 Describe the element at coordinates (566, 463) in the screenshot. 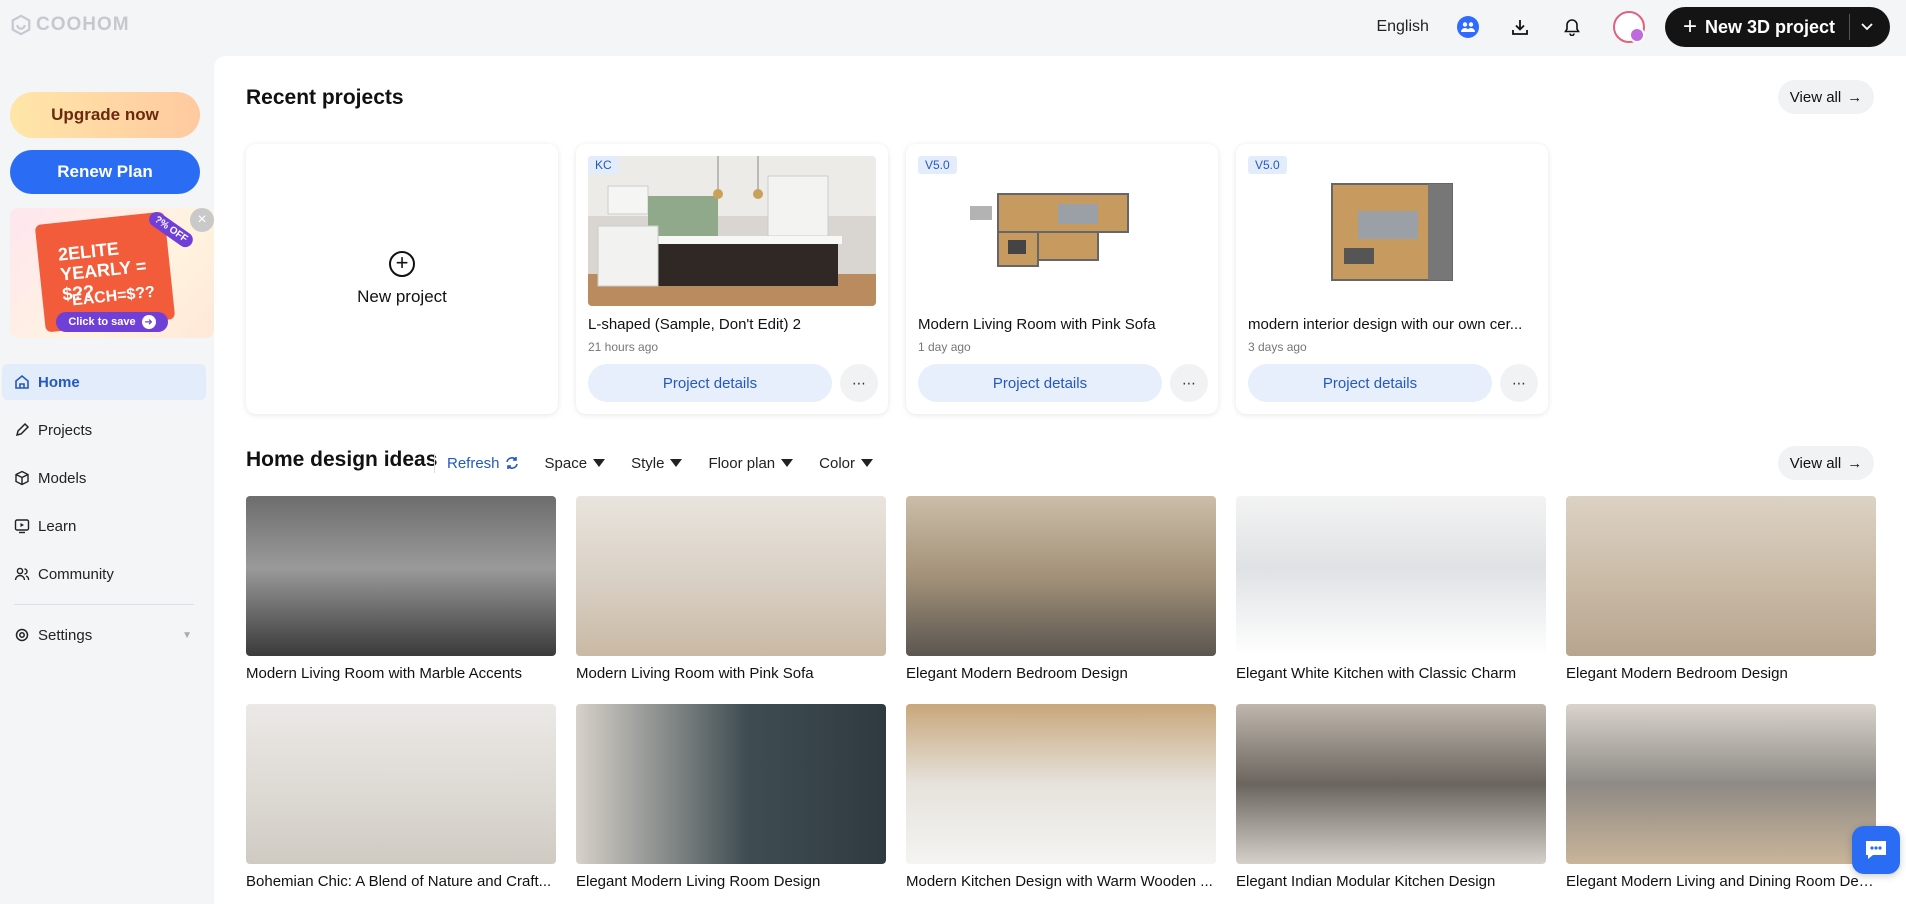

I see `filter-label: Space` at that location.